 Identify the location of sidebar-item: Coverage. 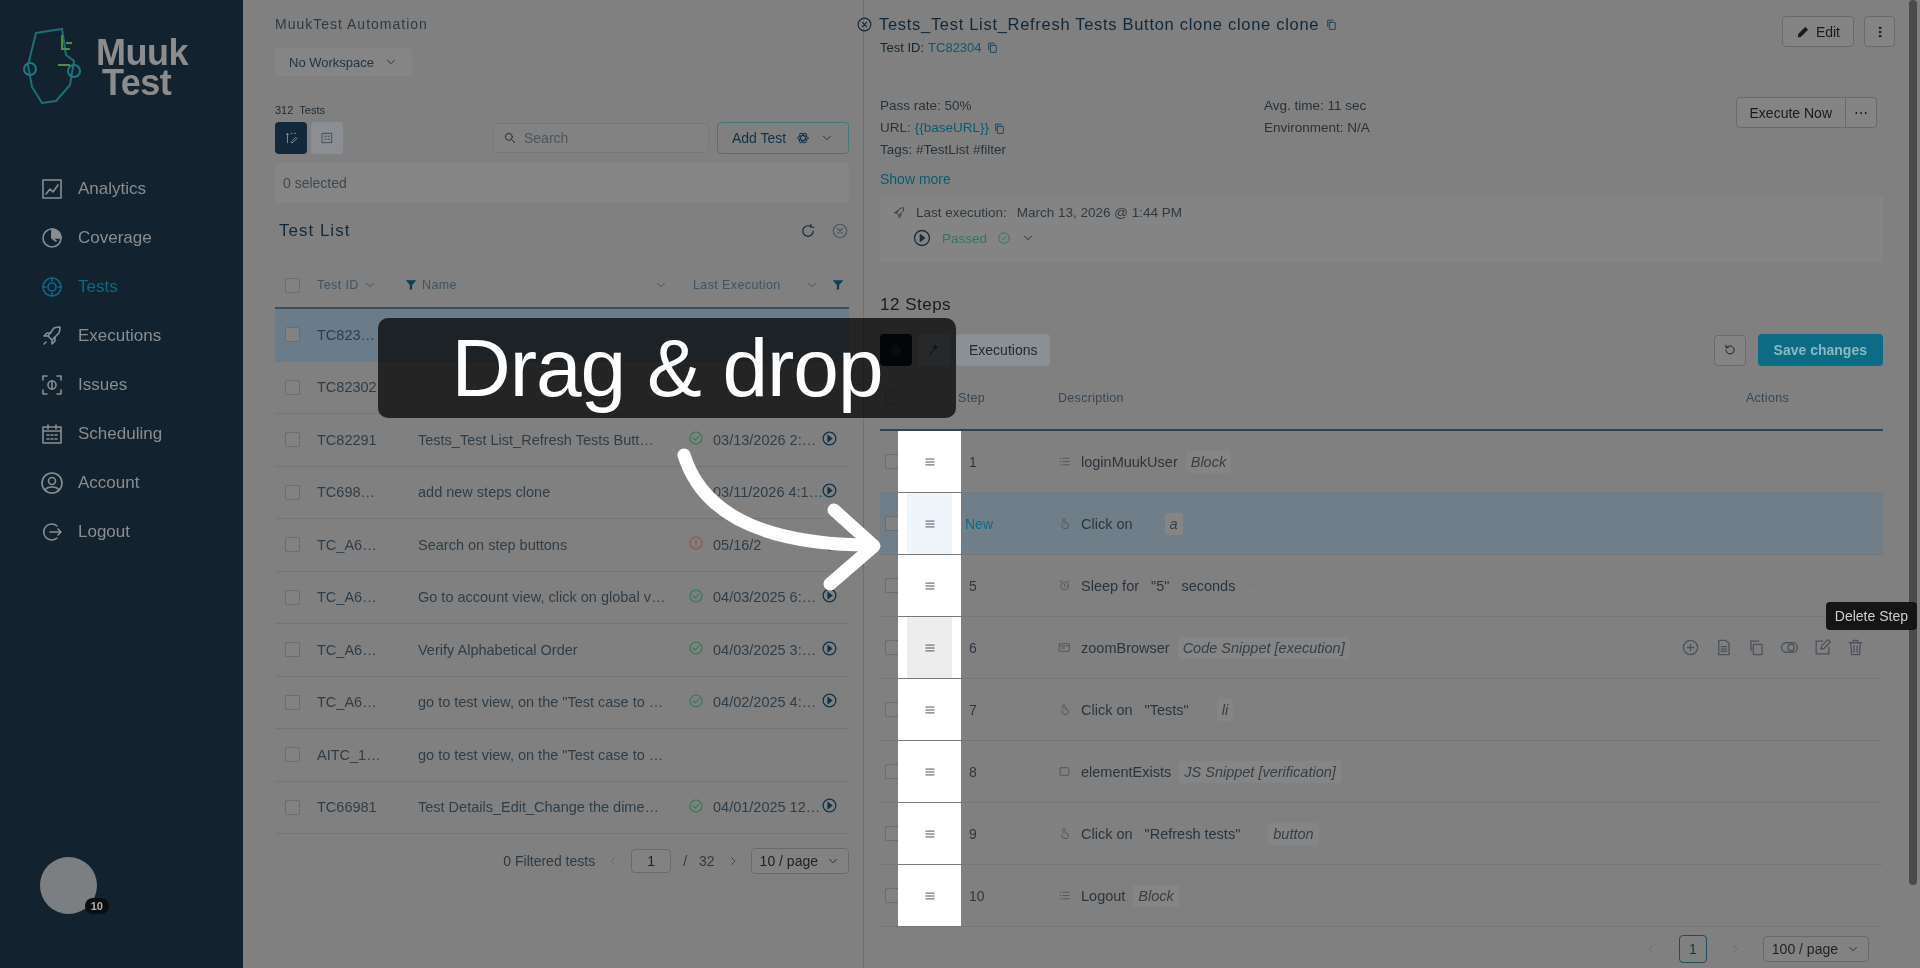
(141, 237).